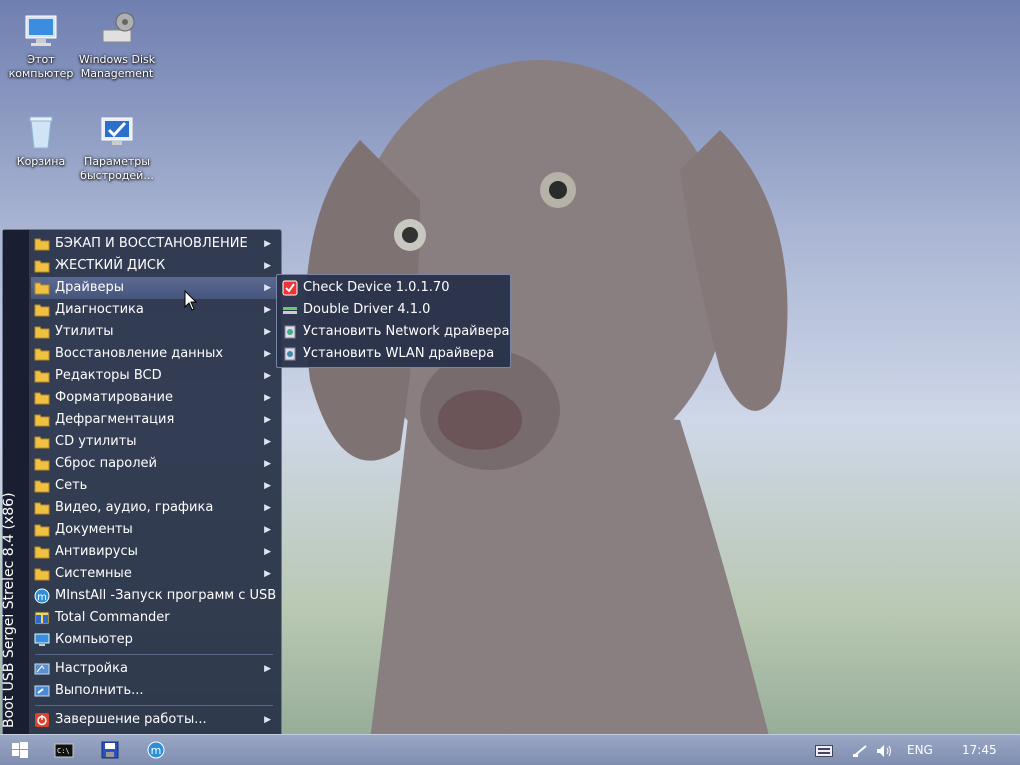 The image size is (1020, 765). Describe the element at coordinates (394, 332) in the screenshot. I see `submenu-item-install-network-drivers: Установить Network драйвера` at that location.